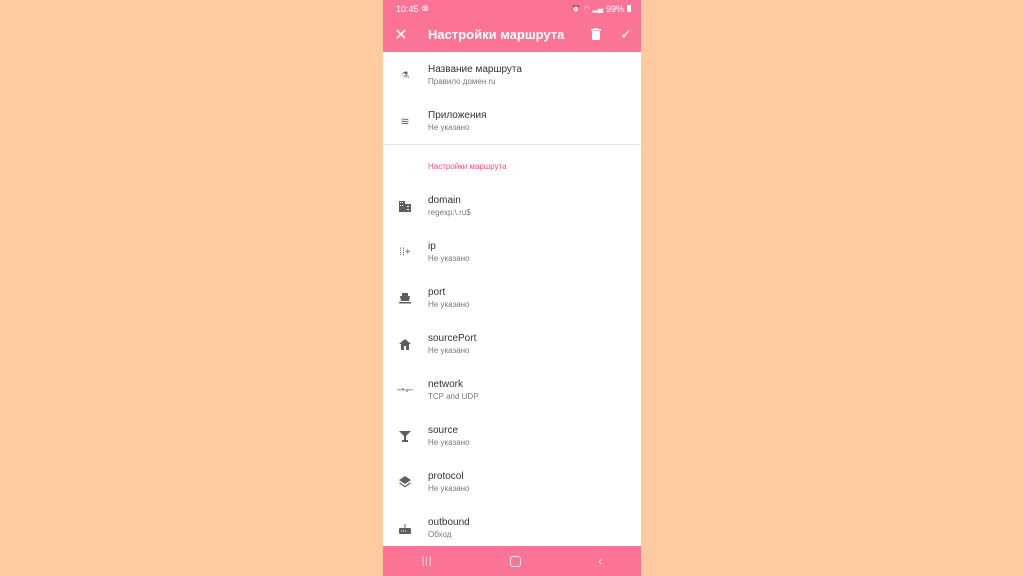 The width and height of the screenshot is (1024, 576). I want to click on trash-icon, so click(596, 35).